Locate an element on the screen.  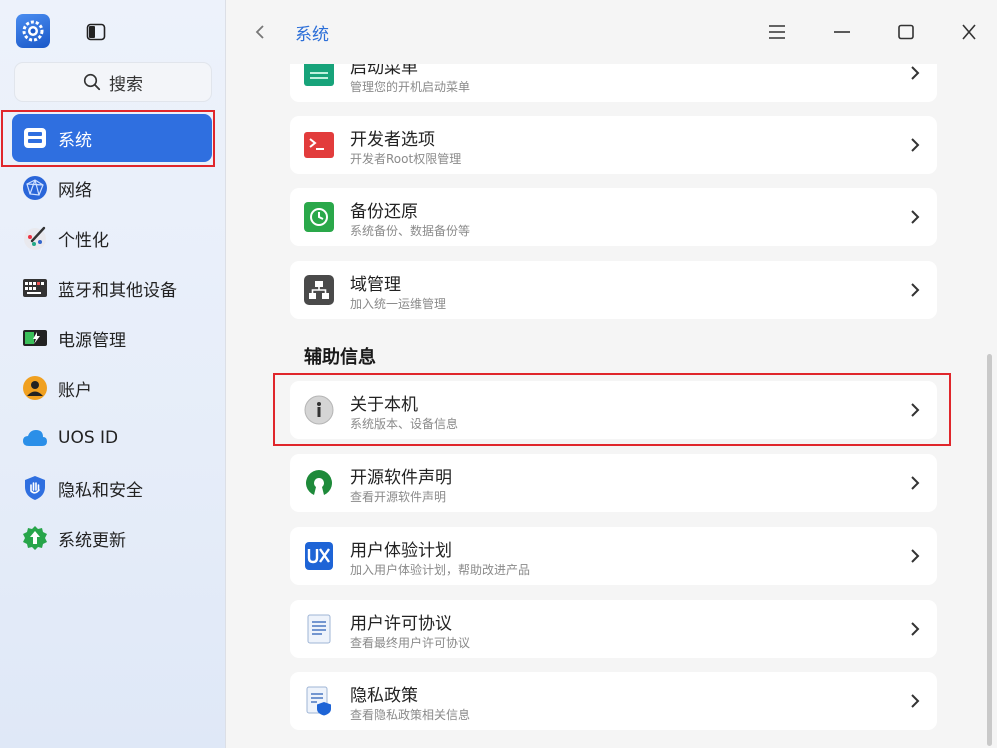
card-privacy-policy: 隐私政策 查看隐私政策相关信息 is located at coordinates (613, 701).